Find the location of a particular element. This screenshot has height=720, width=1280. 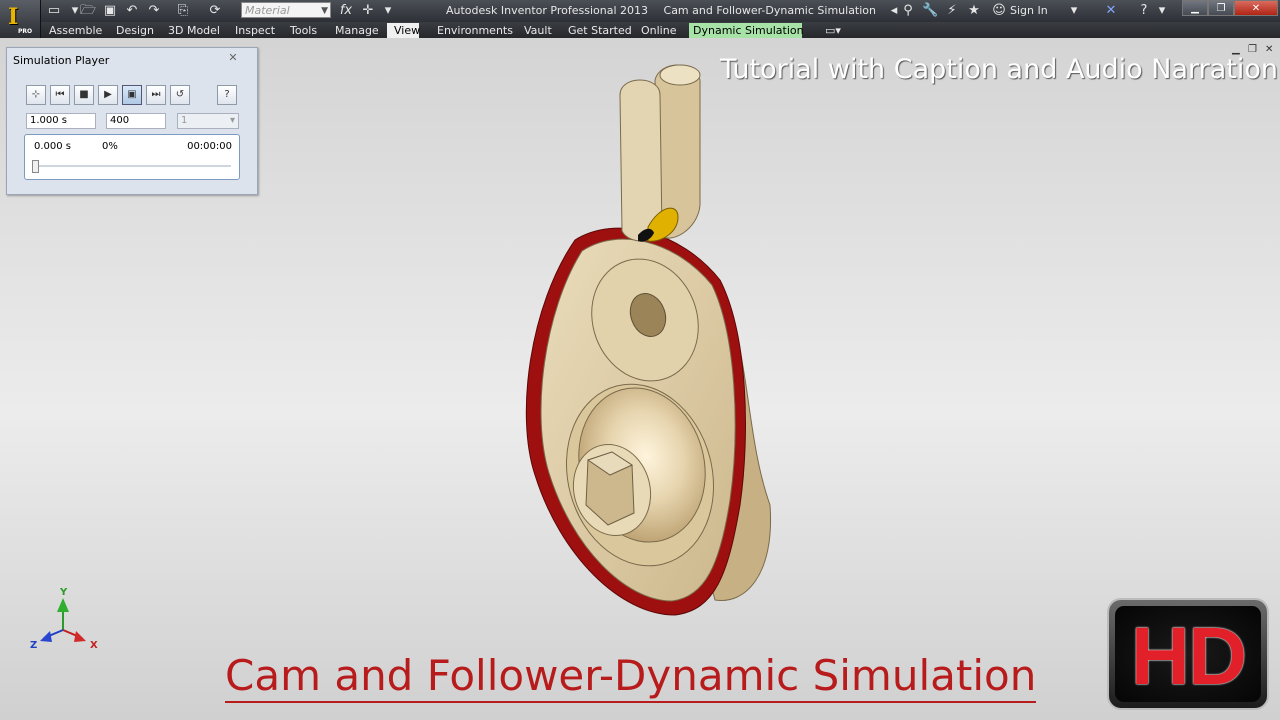

filter-value: 1 is located at coordinates (184, 120).